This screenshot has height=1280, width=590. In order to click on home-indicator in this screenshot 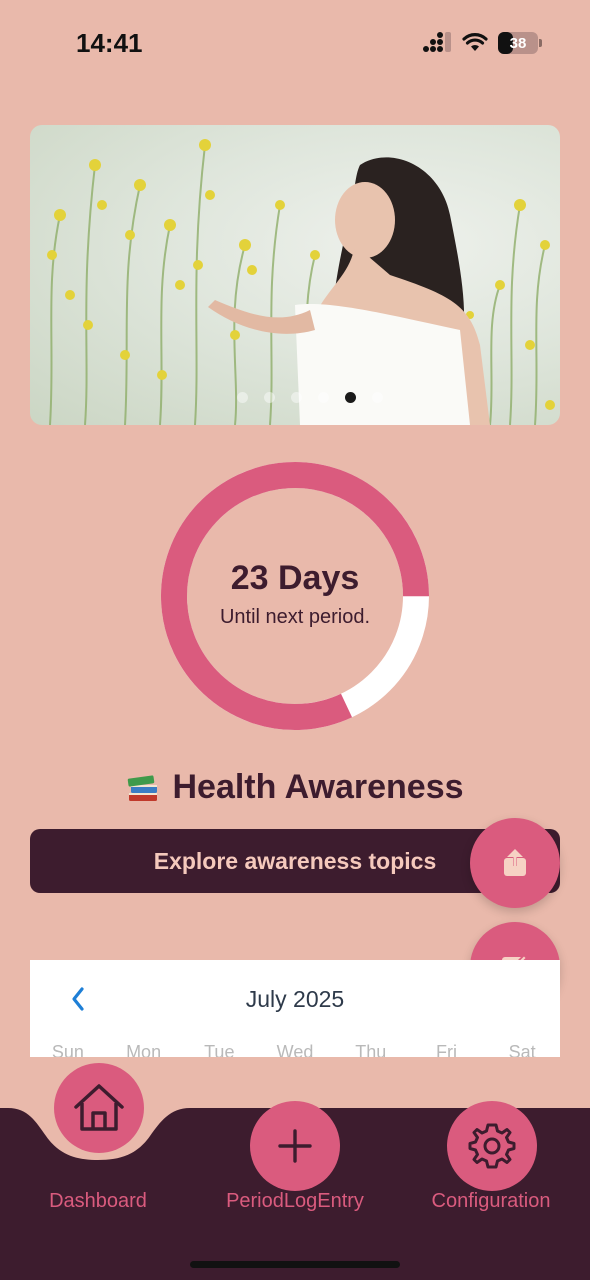, I will do `click(295, 1264)`.